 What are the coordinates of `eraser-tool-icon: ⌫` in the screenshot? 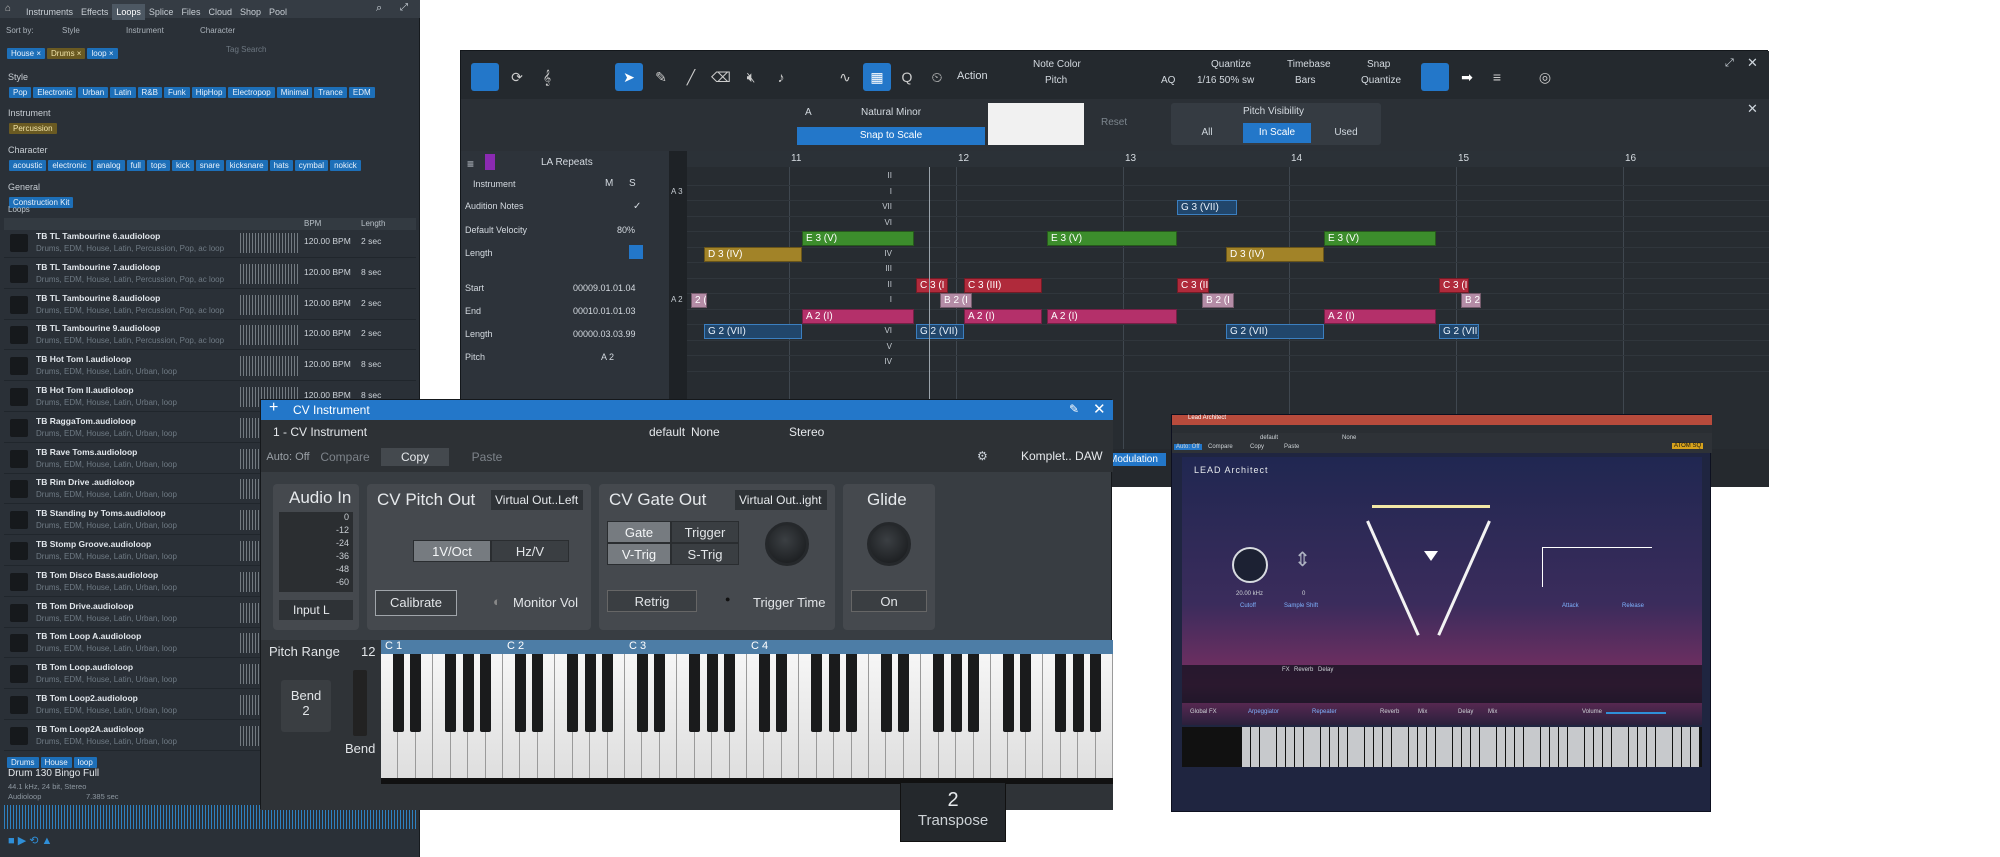 It's located at (721, 77).